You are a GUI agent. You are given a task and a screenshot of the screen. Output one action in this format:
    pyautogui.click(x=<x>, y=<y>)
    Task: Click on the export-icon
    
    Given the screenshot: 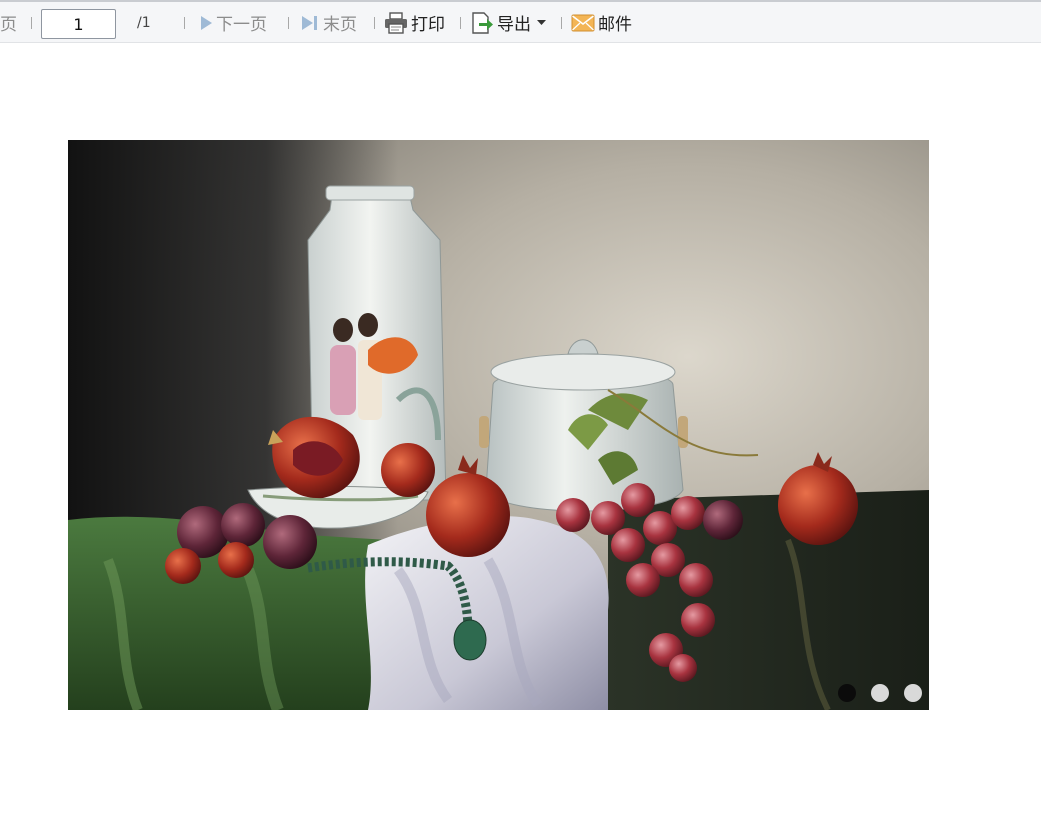 What is the action you would take?
    pyautogui.click(x=482, y=23)
    